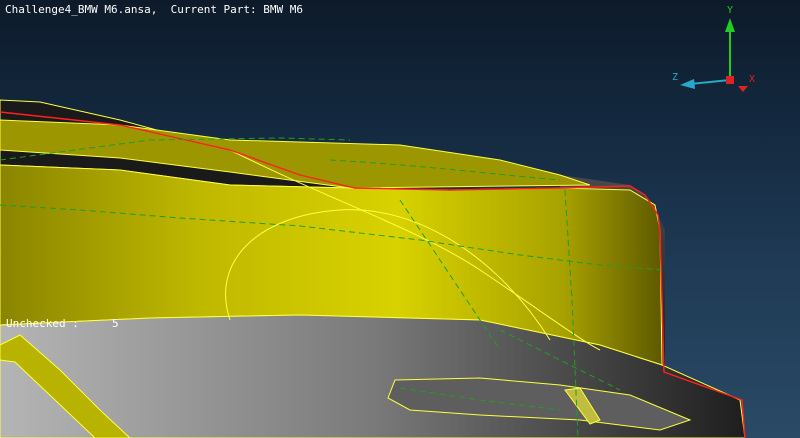  I want to click on x-axis-marker-icon, so click(730, 80).